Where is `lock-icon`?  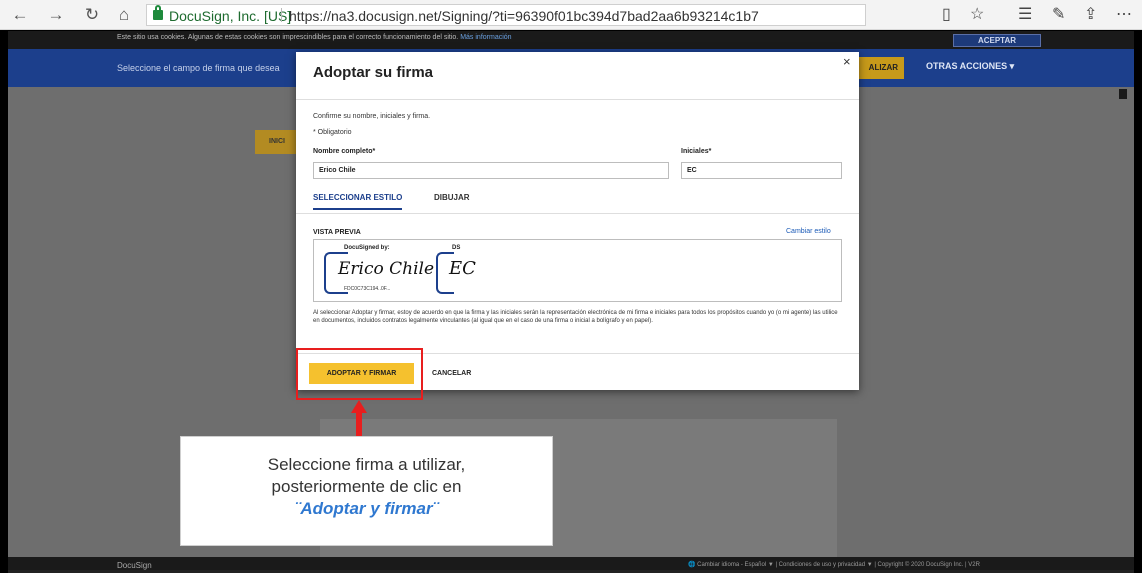 lock-icon is located at coordinates (158, 12).